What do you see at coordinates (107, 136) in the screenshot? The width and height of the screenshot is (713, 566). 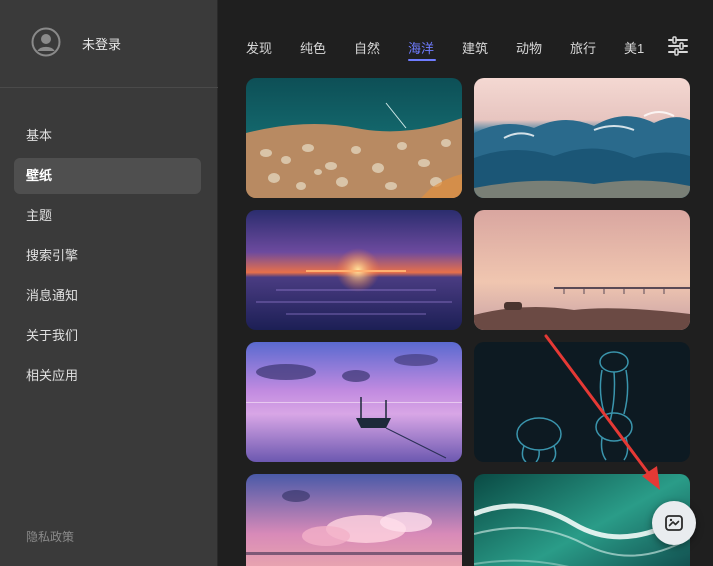 I see `sidebar-item-basic: 基本` at bounding box center [107, 136].